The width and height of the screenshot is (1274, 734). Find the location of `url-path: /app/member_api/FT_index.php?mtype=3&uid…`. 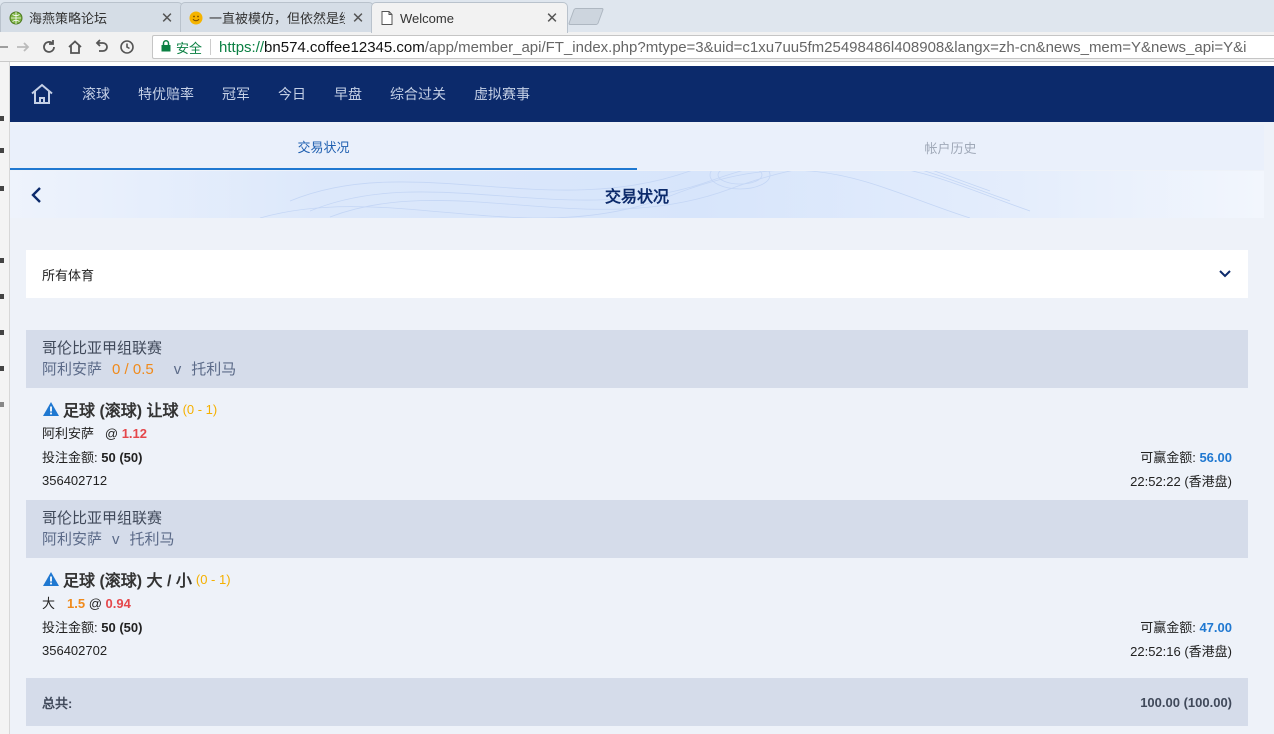

url-path: /app/member_api/FT_index.php?mtype=3&uid… is located at coordinates (835, 47).